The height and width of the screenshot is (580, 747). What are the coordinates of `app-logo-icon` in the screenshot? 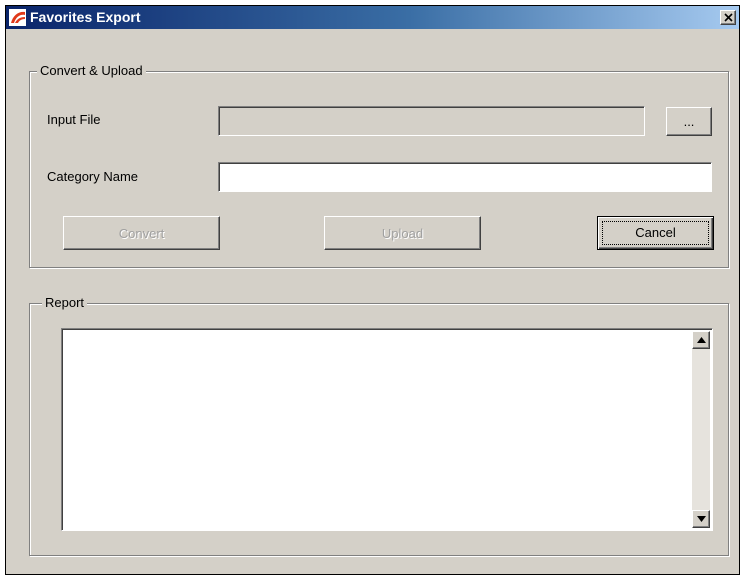 It's located at (17, 17).